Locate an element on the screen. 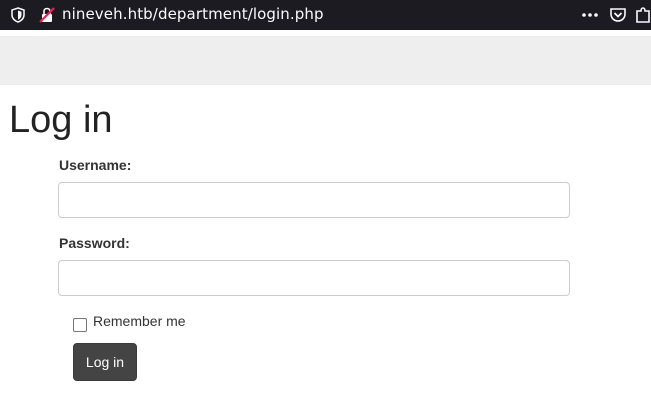 The image size is (651, 399). remember-me-label: Remember me is located at coordinates (139, 321).